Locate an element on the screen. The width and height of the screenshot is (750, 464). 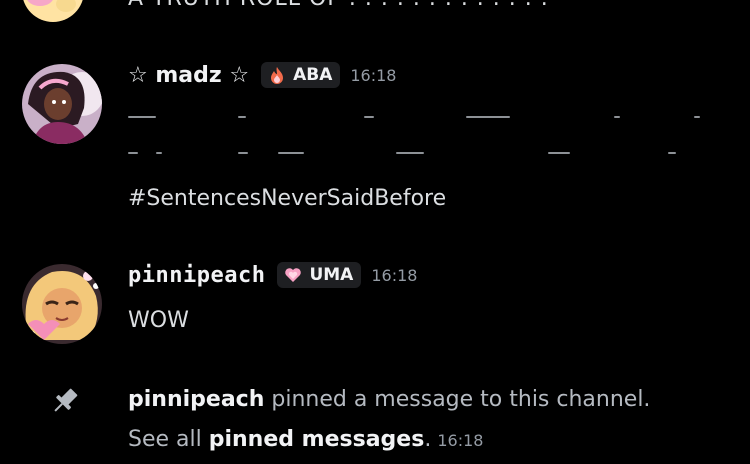
server-tag-aba: ABA is located at coordinates (301, 75).